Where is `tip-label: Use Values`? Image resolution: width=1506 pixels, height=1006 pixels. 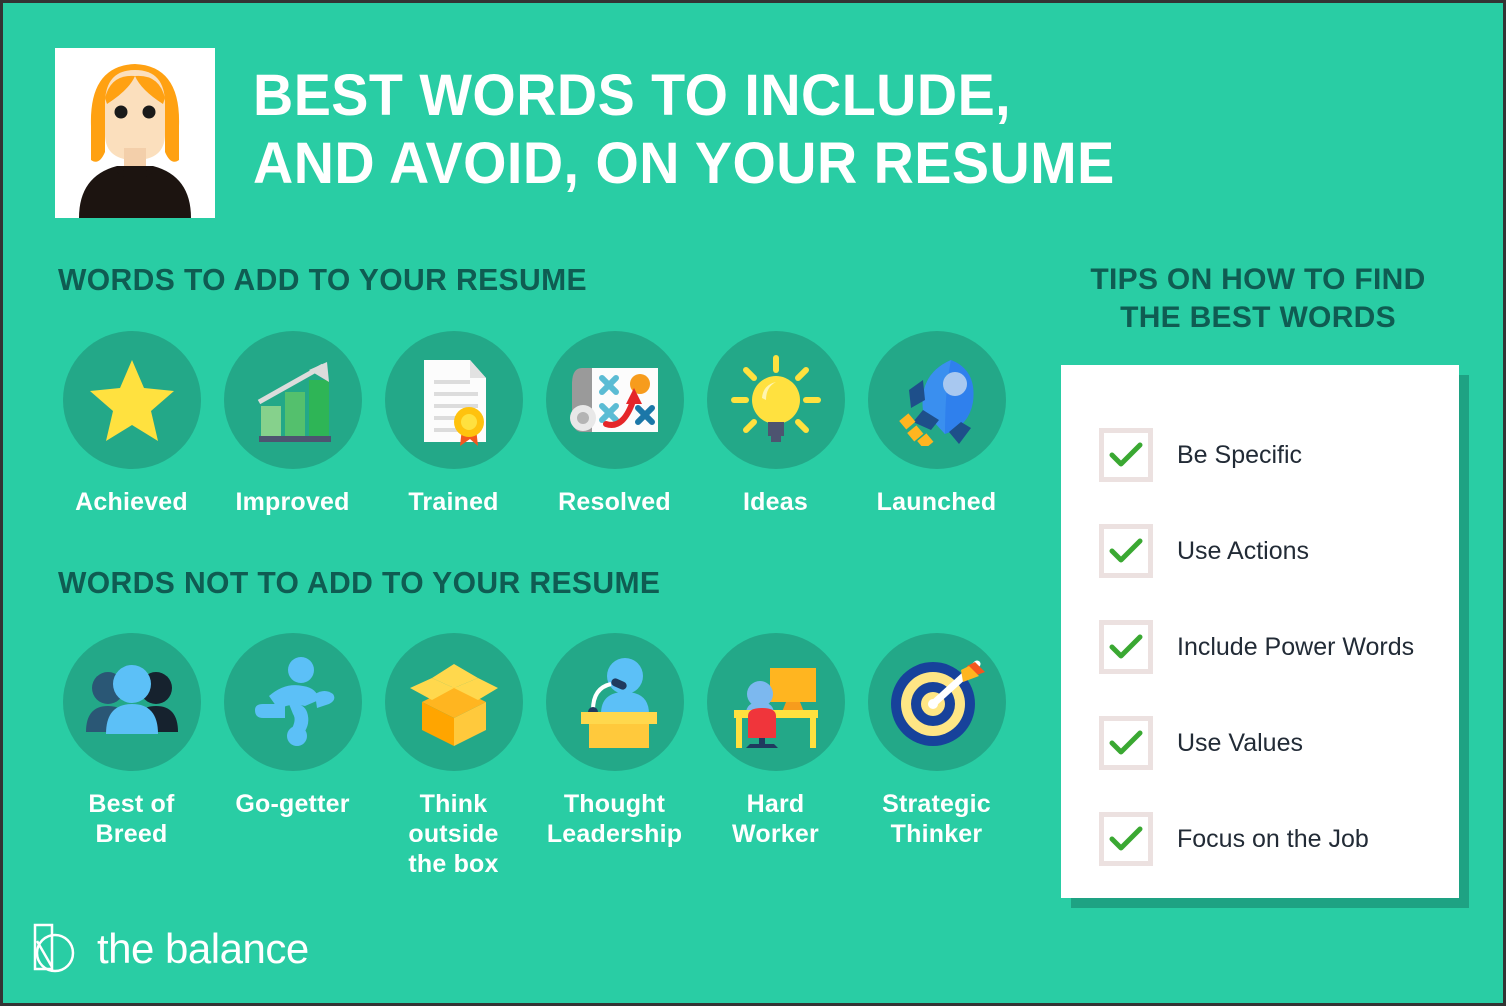
tip-label: Use Values is located at coordinates (1240, 742).